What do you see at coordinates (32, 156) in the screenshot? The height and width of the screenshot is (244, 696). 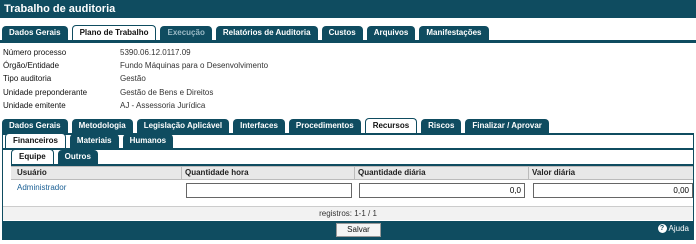 I see `tab-equipe: Equipe` at bounding box center [32, 156].